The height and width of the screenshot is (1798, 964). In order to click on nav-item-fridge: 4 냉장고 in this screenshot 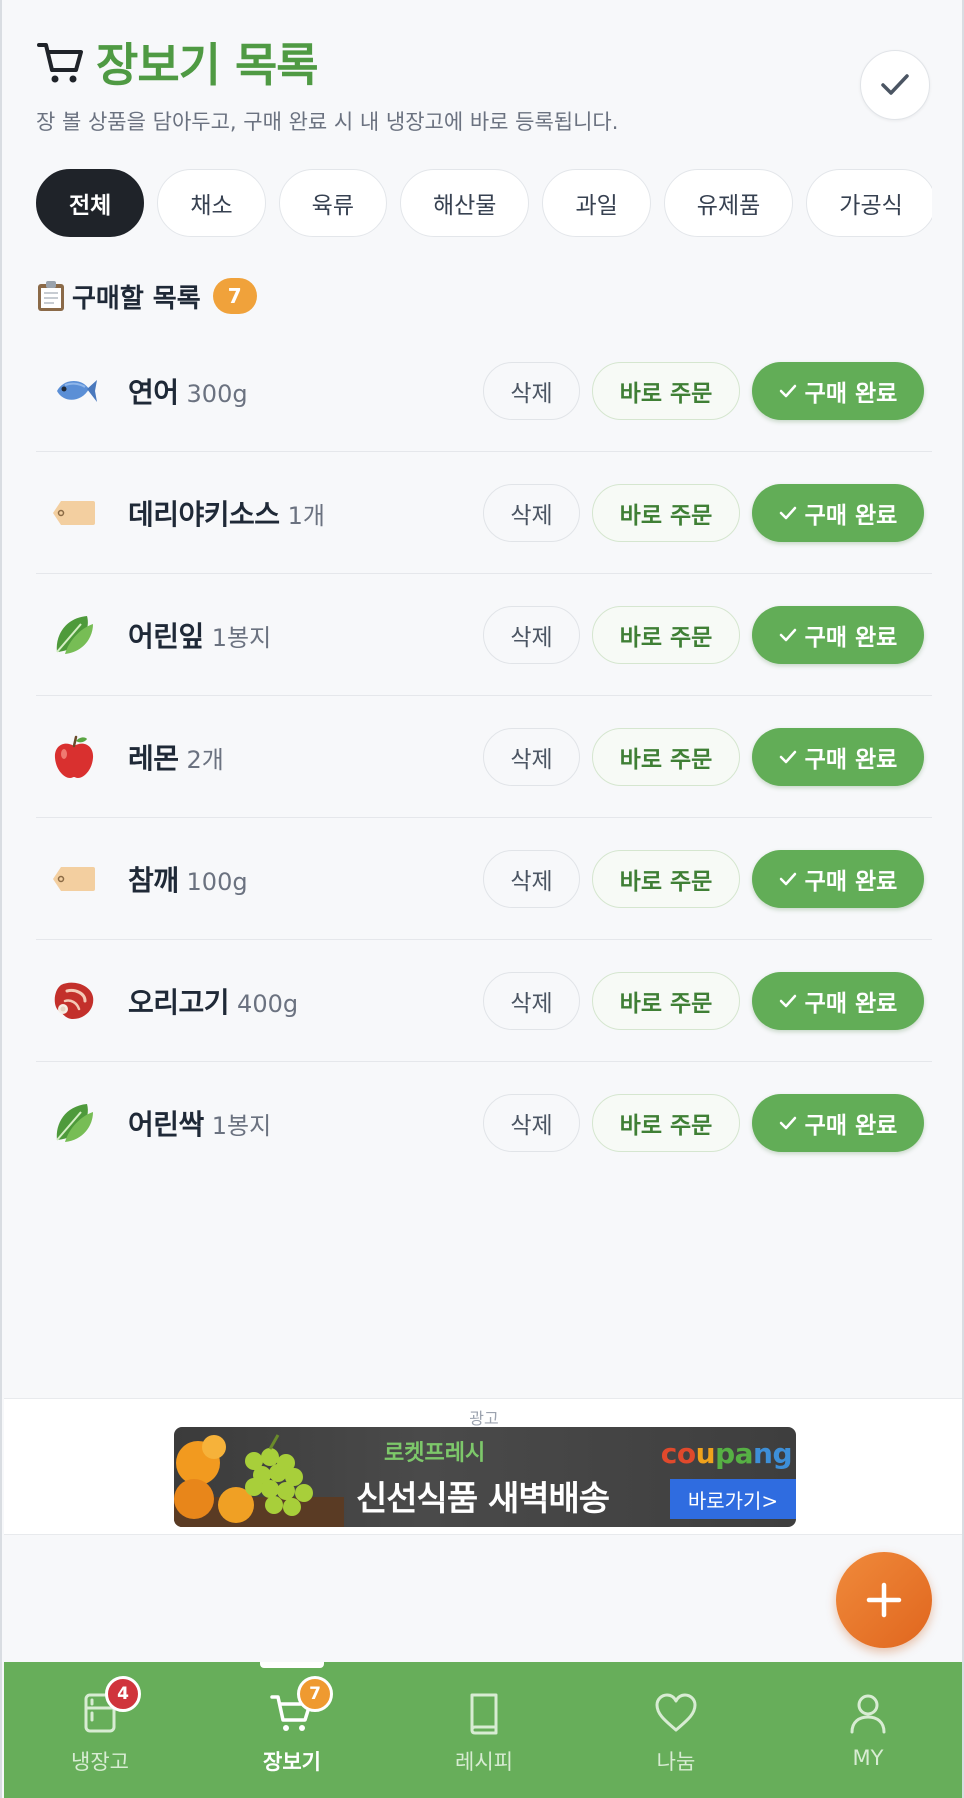, I will do `click(100, 1730)`.